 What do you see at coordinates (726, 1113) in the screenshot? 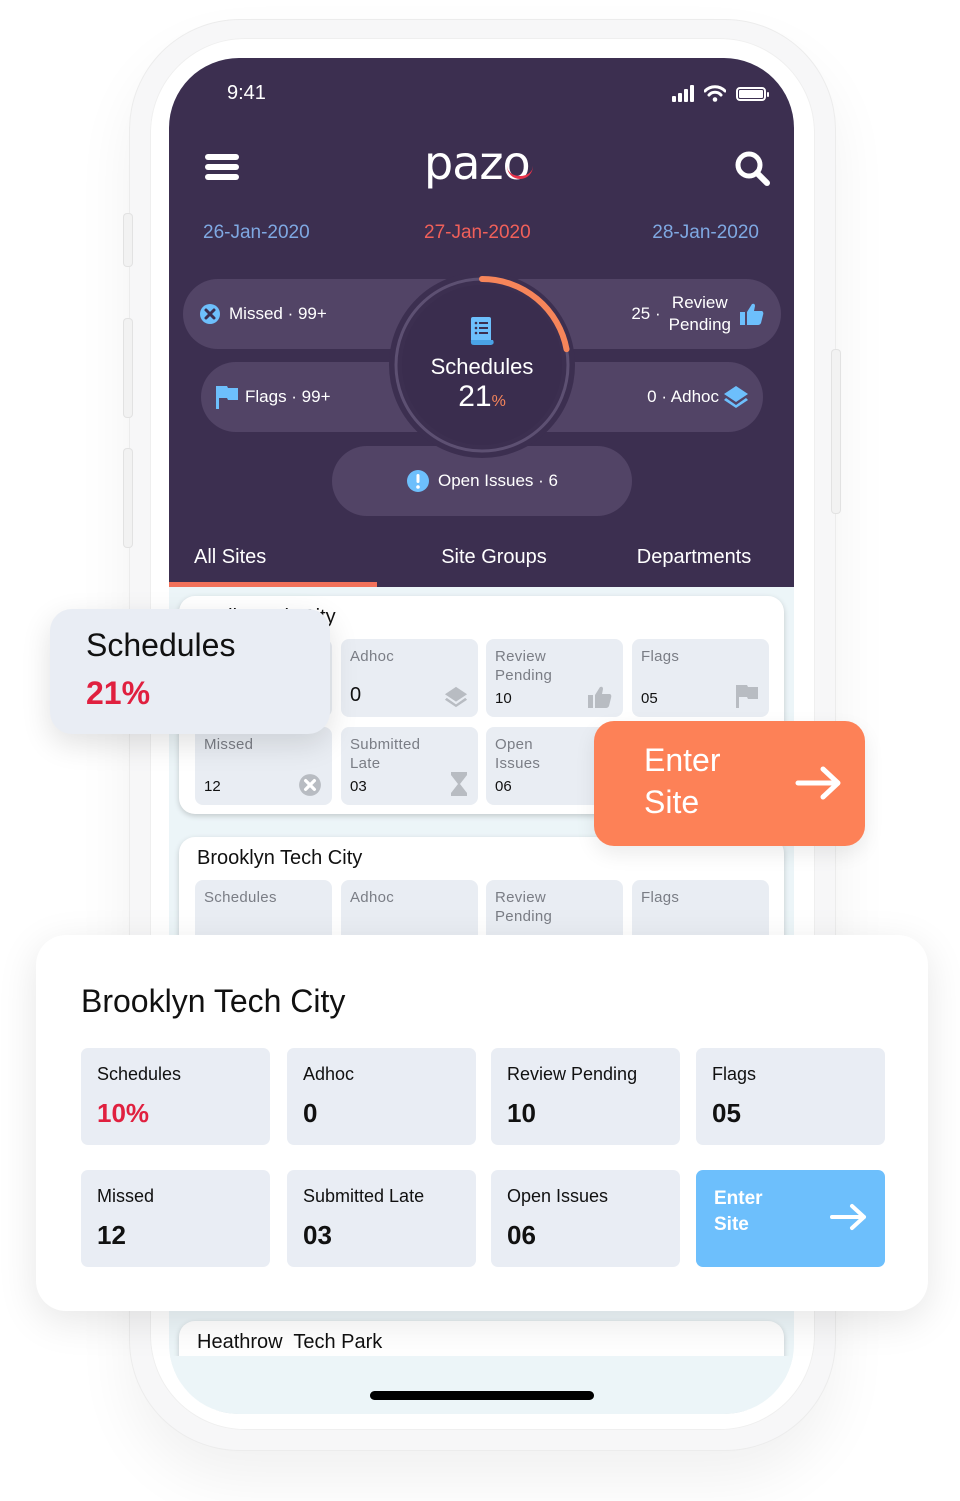
I see `stat-value: 05` at bounding box center [726, 1113].